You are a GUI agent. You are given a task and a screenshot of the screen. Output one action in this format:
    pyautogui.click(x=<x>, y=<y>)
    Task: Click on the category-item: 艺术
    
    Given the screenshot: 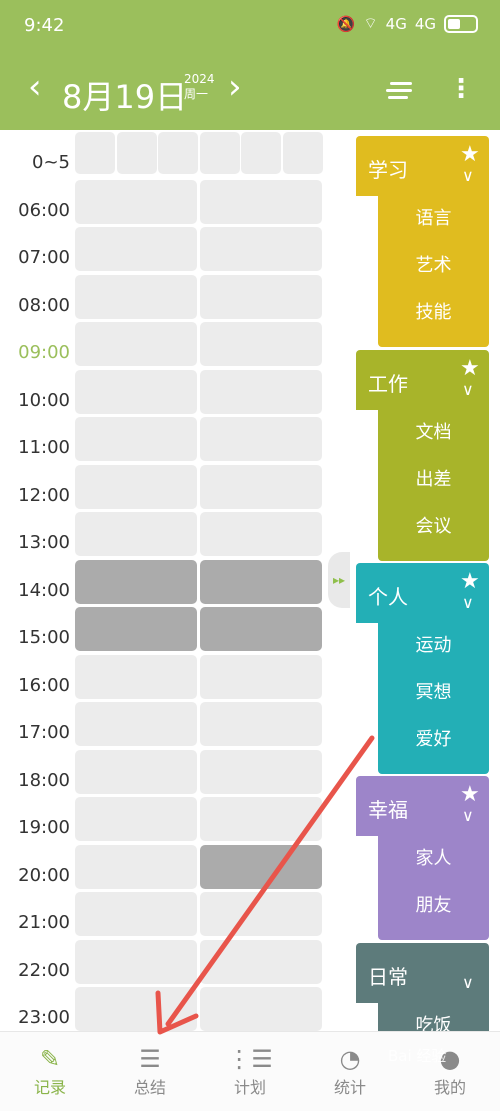 What is the action you would take?
    pyautogui.click(x=433, y=264)
    